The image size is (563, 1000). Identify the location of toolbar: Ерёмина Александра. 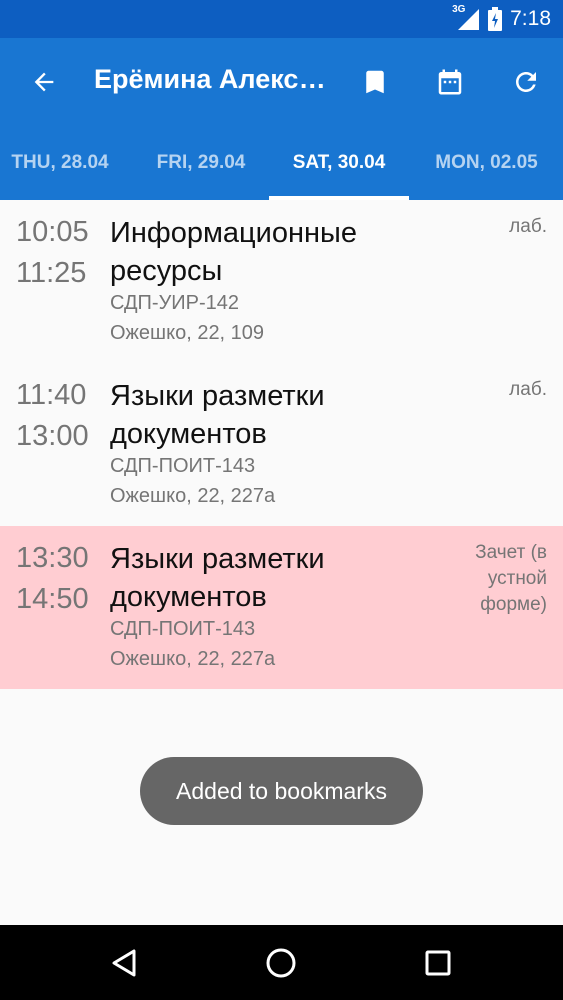
(281, 82).